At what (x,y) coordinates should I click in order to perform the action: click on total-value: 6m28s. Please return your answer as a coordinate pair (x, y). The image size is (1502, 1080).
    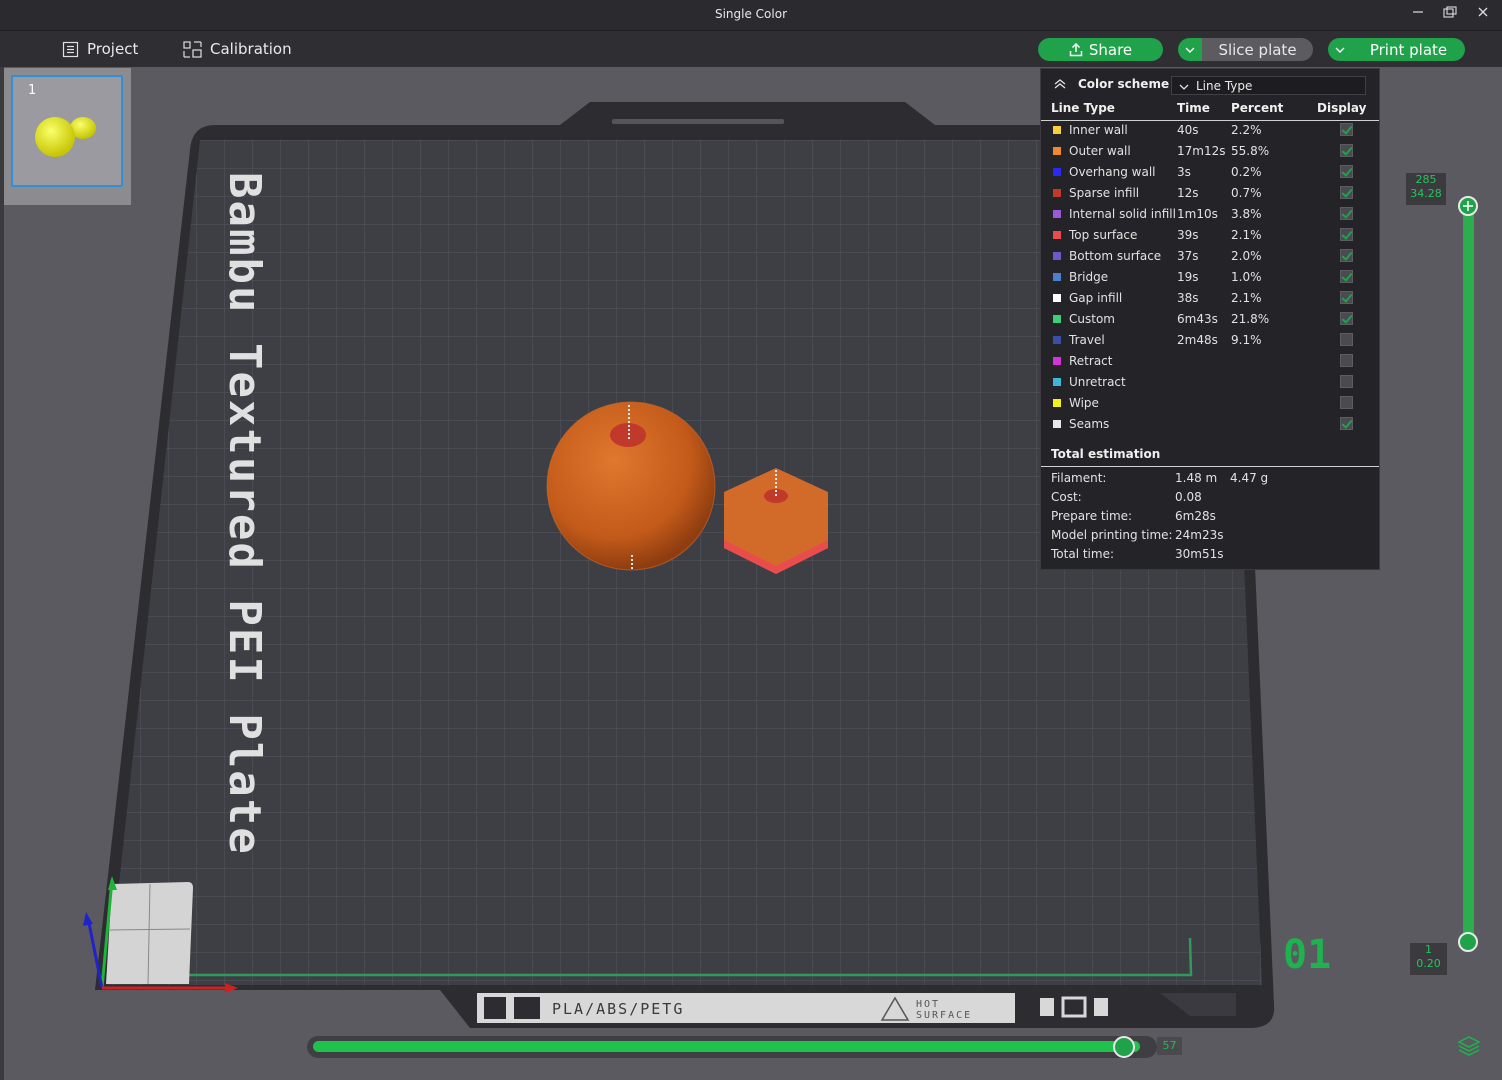
    Looking at the image, I should click on (1195, 516).